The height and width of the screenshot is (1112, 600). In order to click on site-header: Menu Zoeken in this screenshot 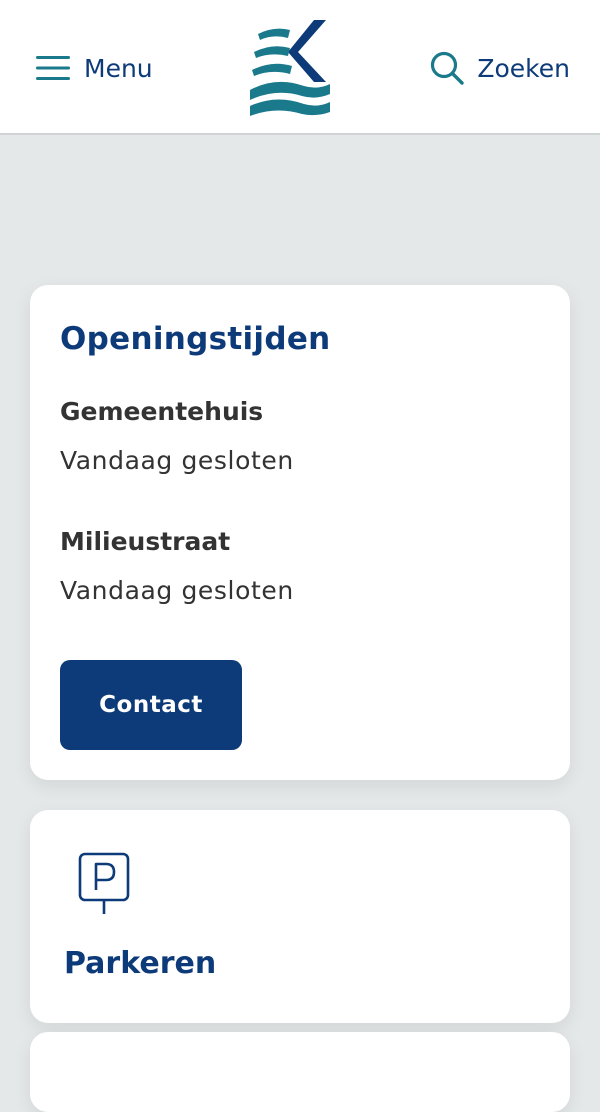, I will do `click(300, 67)`.